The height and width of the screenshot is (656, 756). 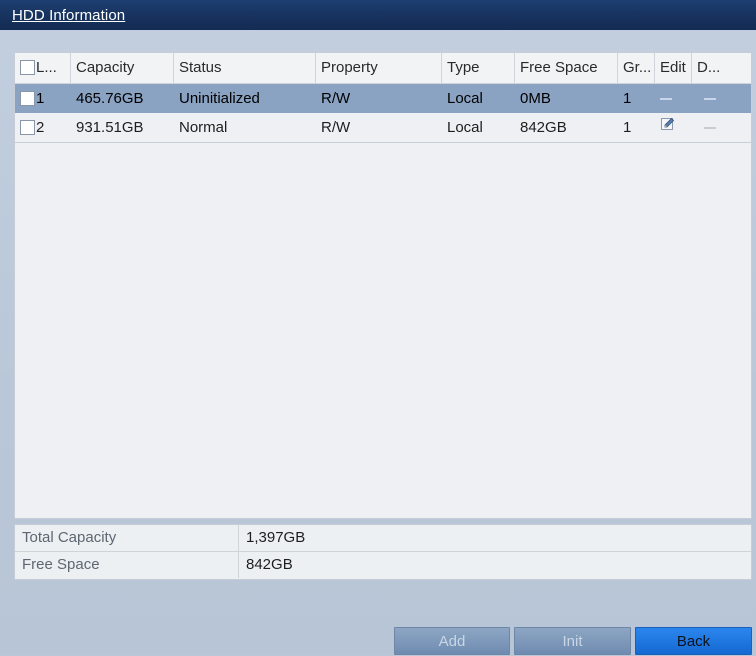 I want to click on edit-icon, so click(x=668, y=127).